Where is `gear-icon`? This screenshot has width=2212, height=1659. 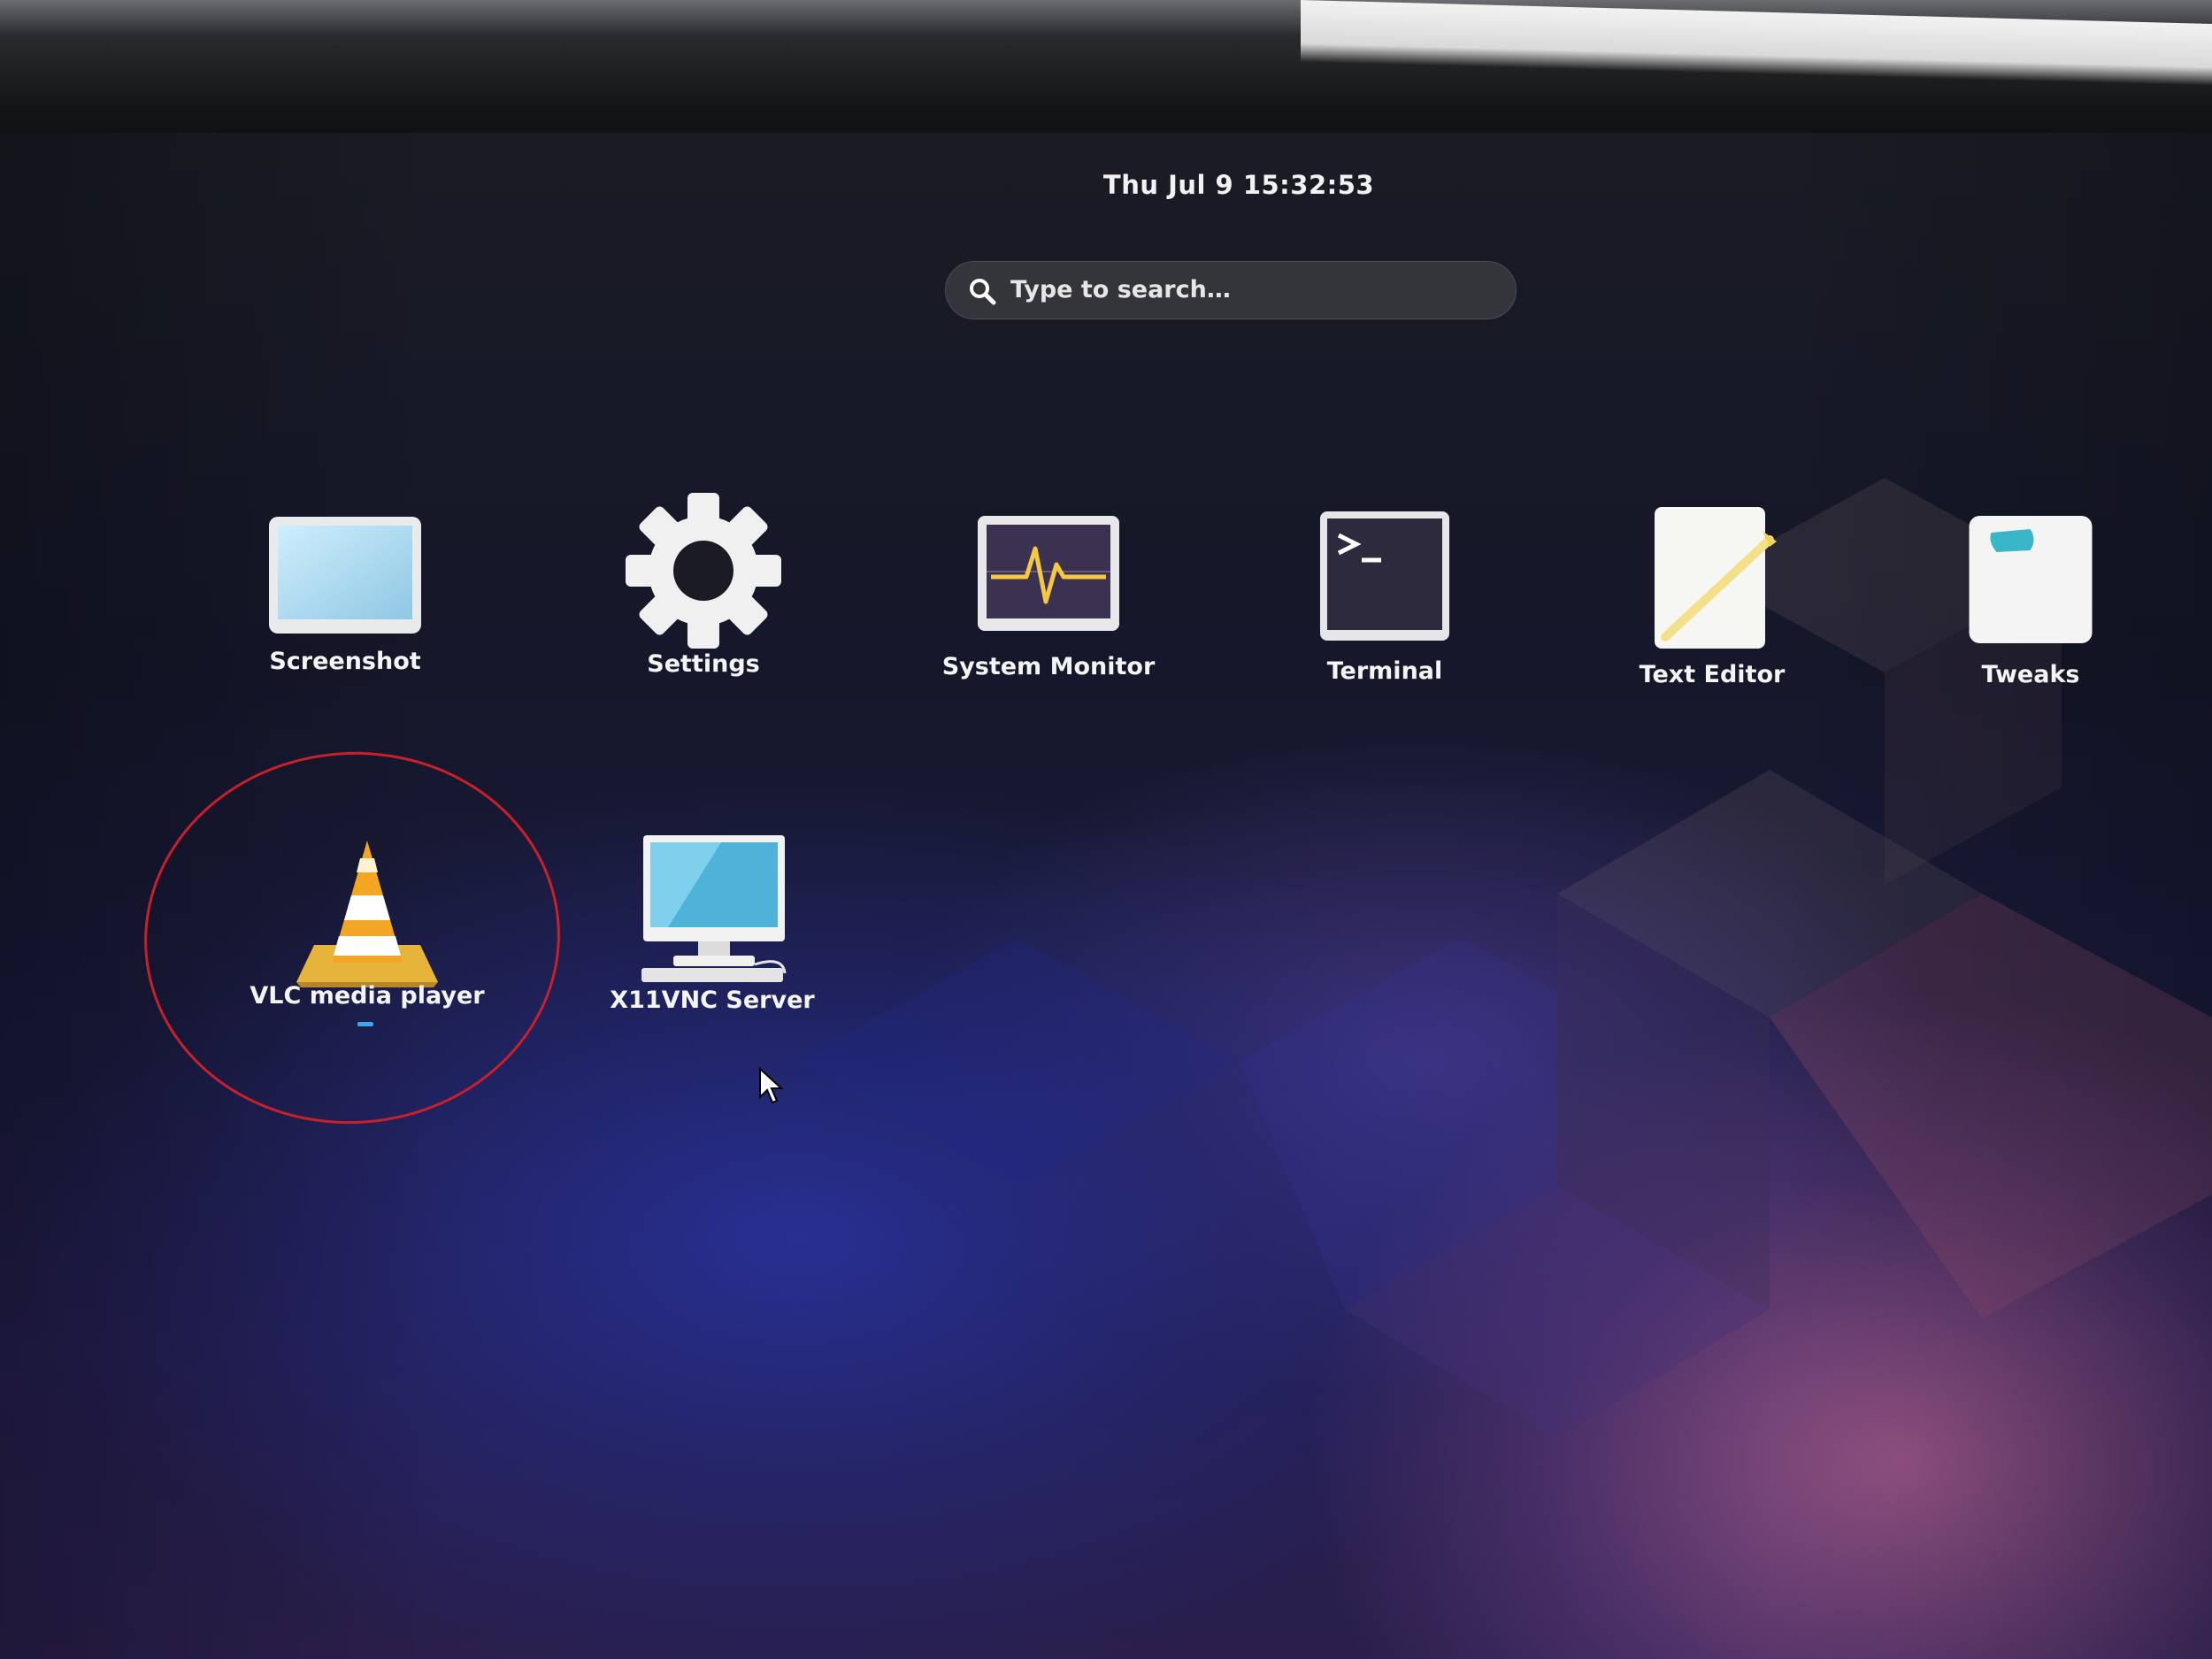
gear-icon is located at coordinates (704, 571).